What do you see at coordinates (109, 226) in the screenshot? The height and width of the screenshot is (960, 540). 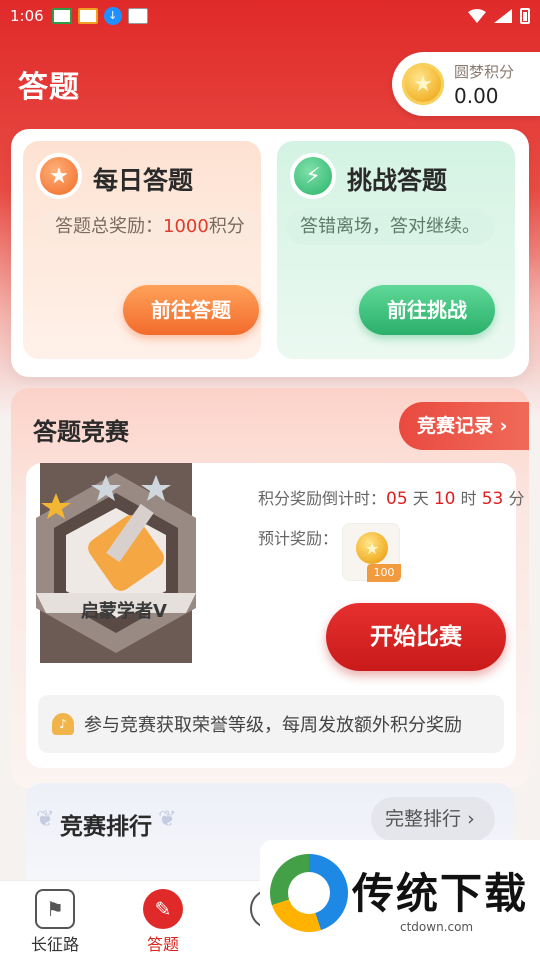 I see `reward-prefix: 答题总奖励：` at bounding box center [109, 226].